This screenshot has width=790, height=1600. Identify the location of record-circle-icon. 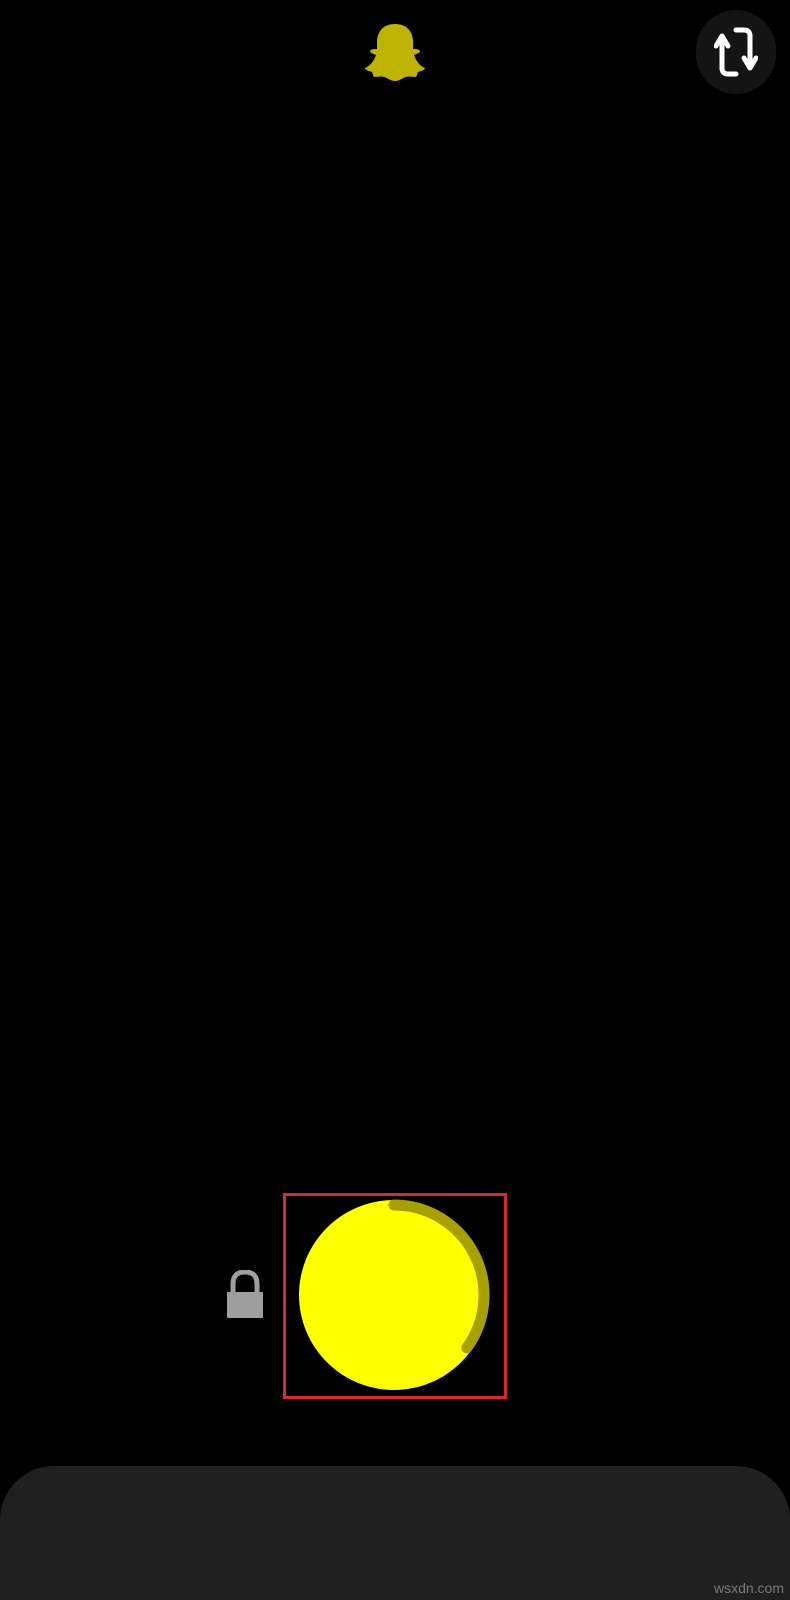
(394, 1294).